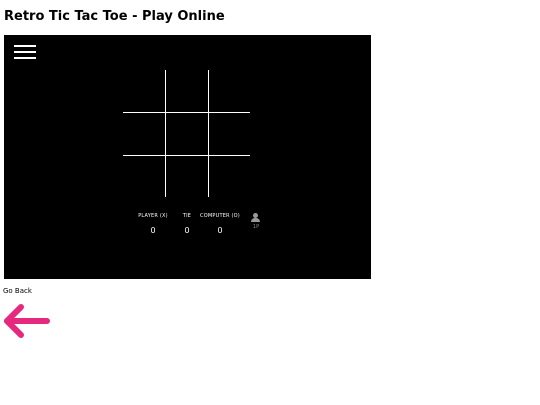  I want to click on player-mode-toggle: 1P, so click(256, 223).